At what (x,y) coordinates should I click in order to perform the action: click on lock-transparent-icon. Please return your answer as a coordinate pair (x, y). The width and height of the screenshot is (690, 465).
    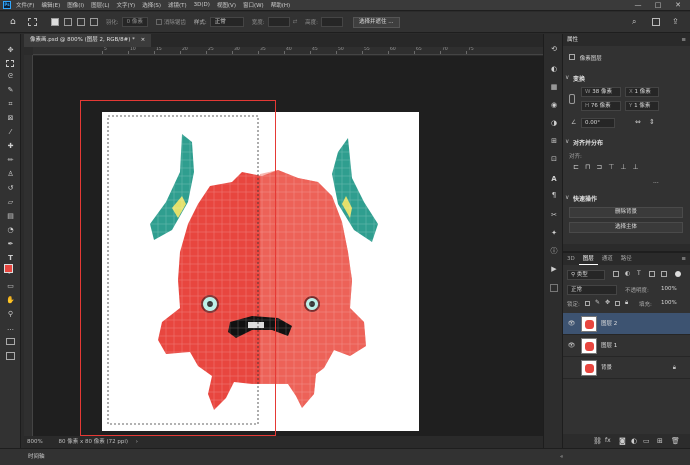
    Looking at the image, I should click on (587, 303).